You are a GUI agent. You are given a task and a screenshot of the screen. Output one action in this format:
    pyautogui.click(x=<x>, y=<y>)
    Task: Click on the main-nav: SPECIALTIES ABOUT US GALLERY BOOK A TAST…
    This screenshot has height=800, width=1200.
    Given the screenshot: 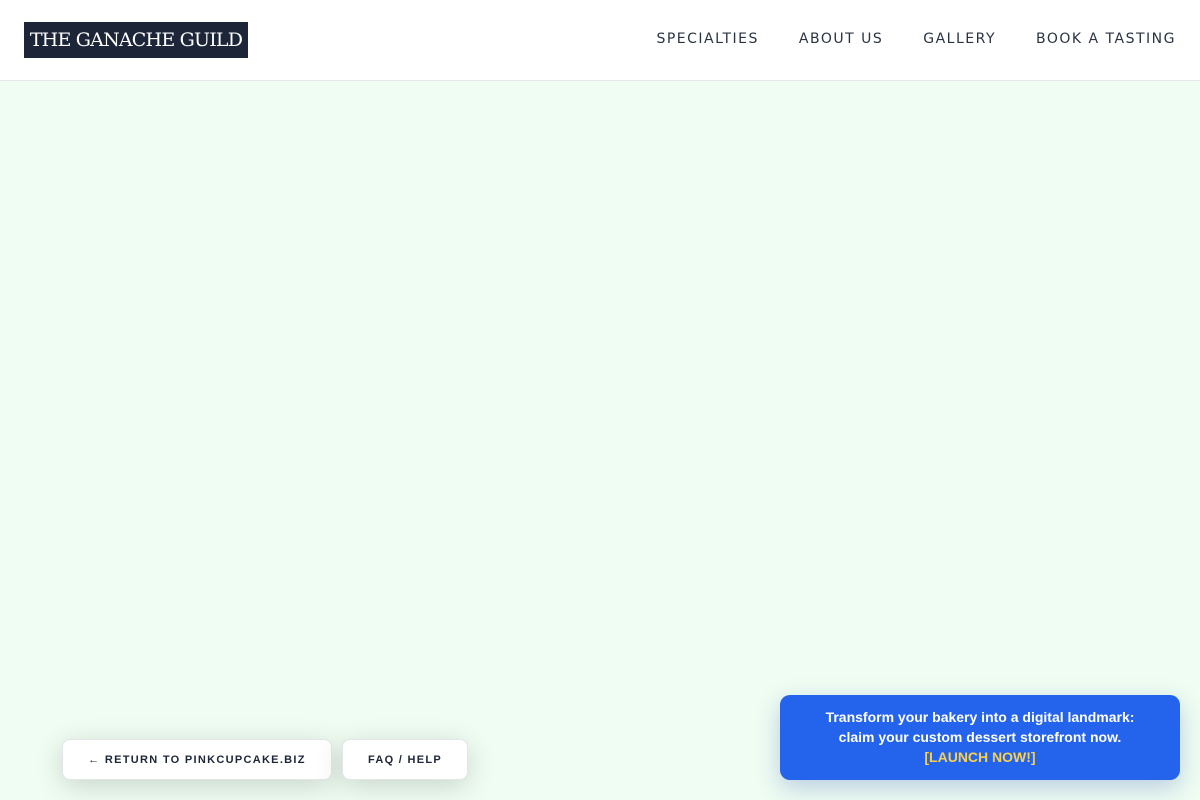 What is the action you would take?
    pyautogui.click(x=916, y=39)
    